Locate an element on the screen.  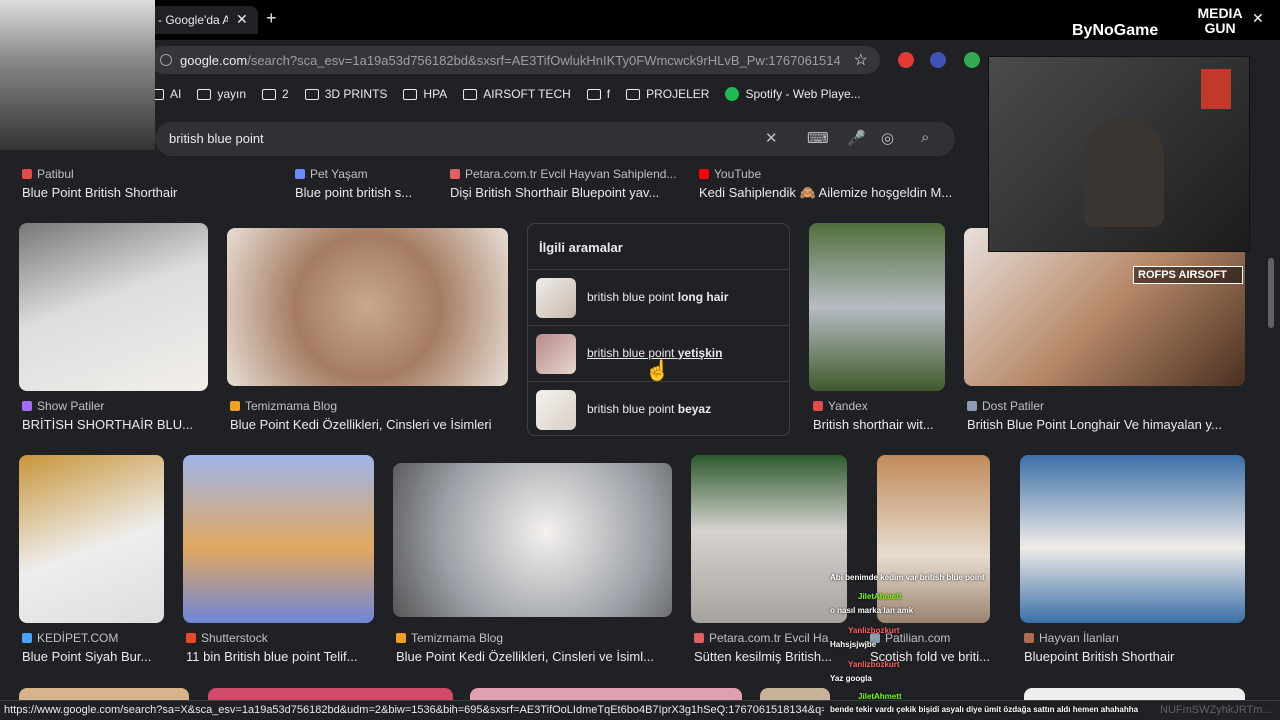
related-searches-title: İlgili aramalar is located at coordinates (581, 247).